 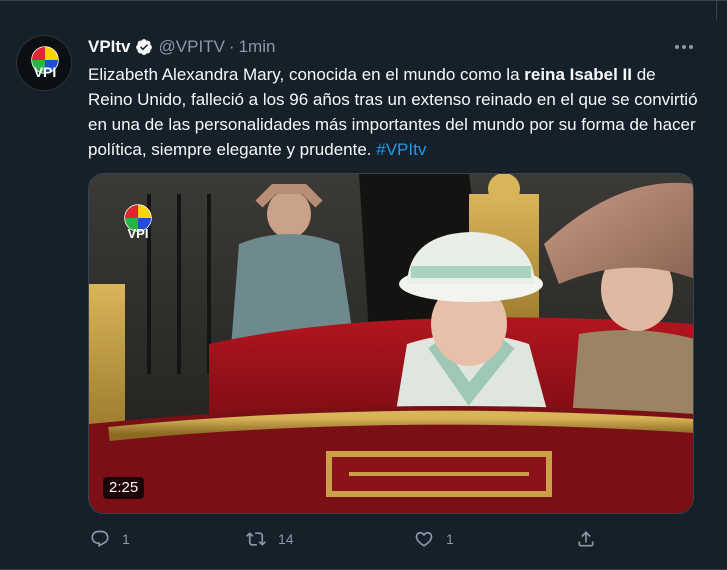 I want to click on verified-badge-icon, so click(x=144, y=47).